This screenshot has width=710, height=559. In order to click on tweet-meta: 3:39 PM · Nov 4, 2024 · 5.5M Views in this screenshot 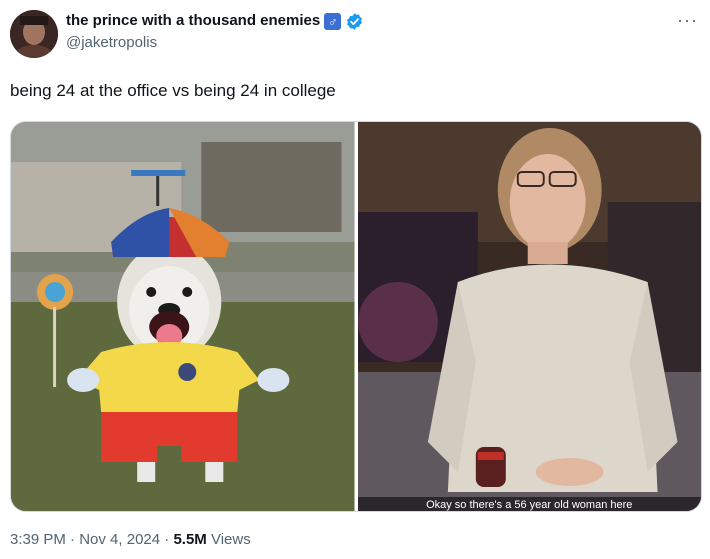, I will do `click(130, 539)`.